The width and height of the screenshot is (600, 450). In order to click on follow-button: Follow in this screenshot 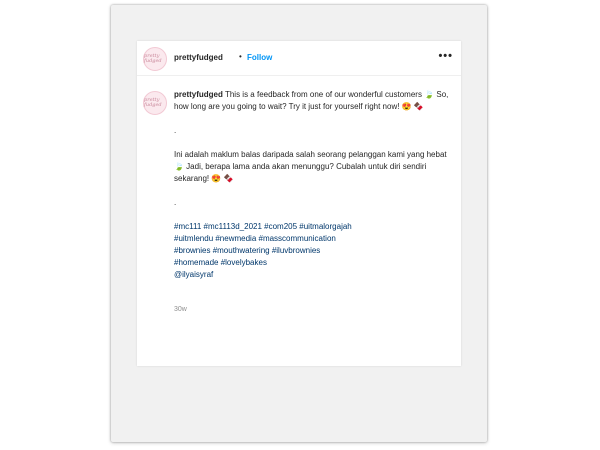, I will do `click(259, 57)`.